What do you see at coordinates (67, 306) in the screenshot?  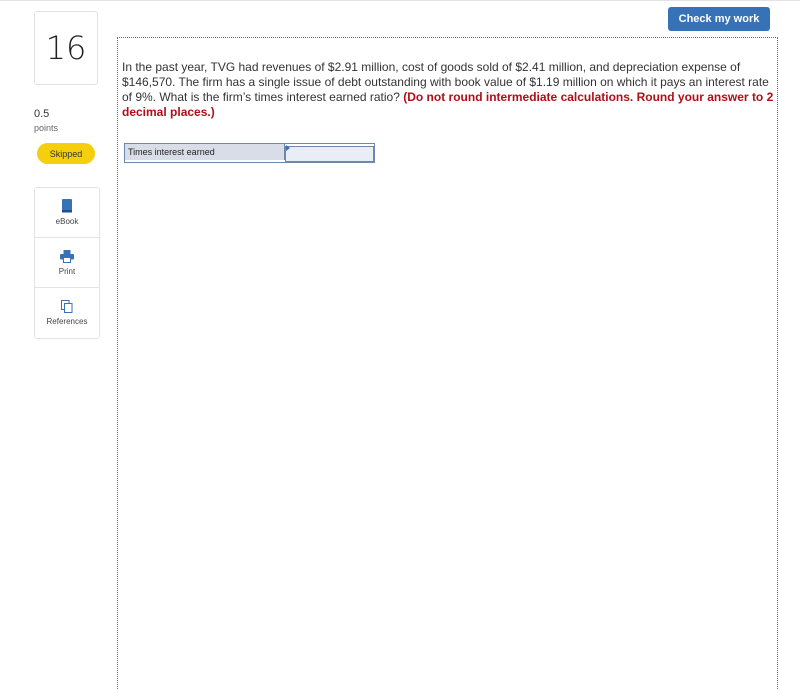 I see `copy-icon` at bounding box center [67, 306].